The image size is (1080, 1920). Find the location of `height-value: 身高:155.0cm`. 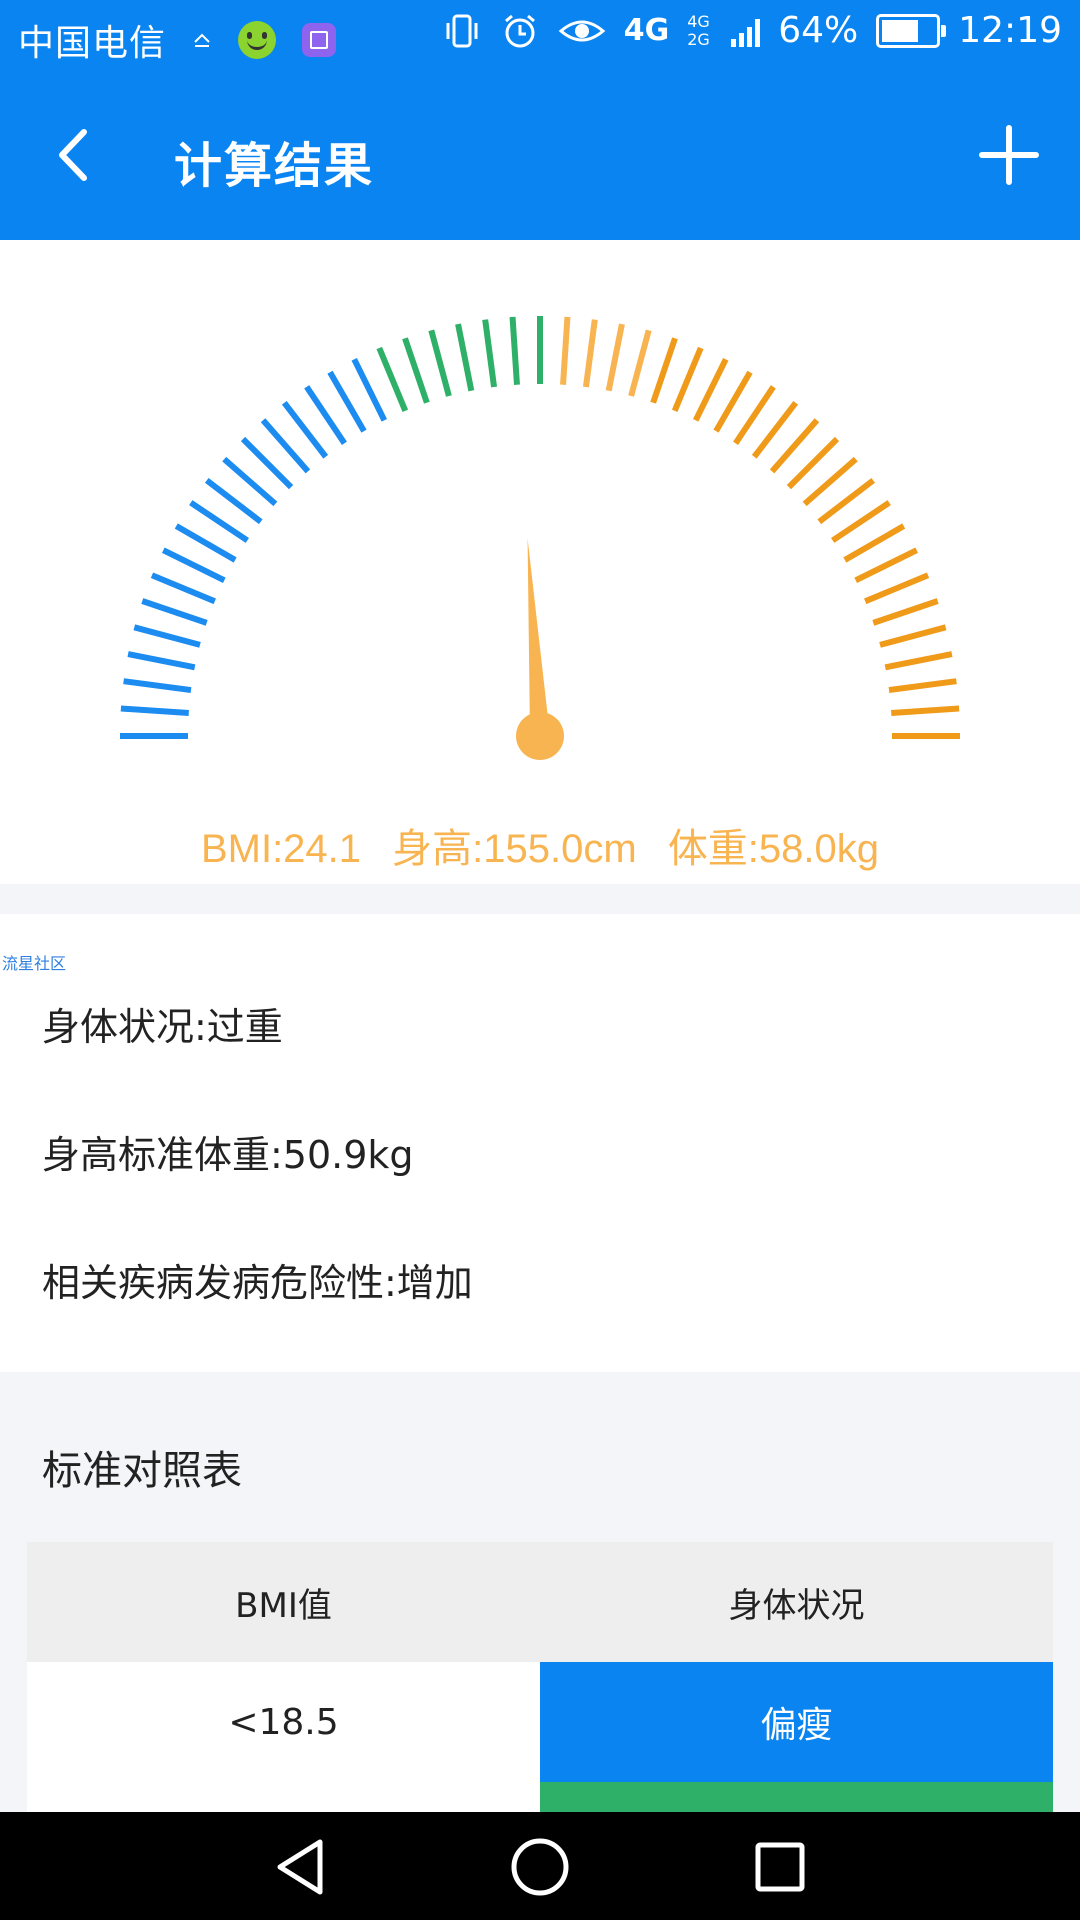

height-value: 身高:155.0cm is located at coordinates (514, 849).